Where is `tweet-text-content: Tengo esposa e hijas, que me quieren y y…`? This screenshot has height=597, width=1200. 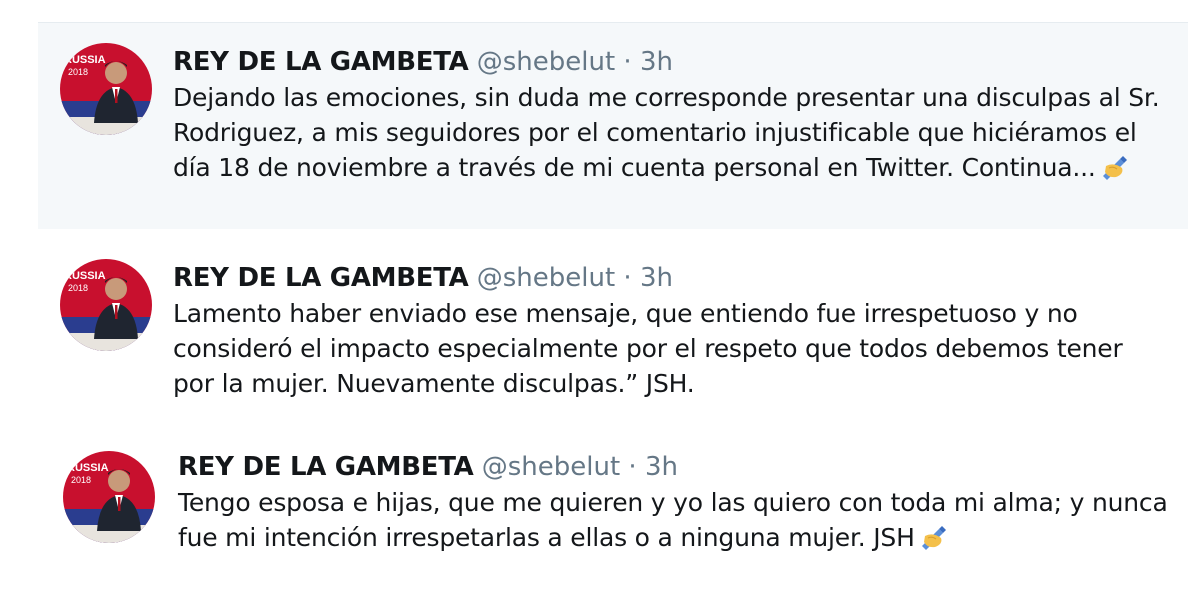
tweet-text-content: Tengo esposa e hijas, que me quieren y y… is located at coordinates (673, 520).